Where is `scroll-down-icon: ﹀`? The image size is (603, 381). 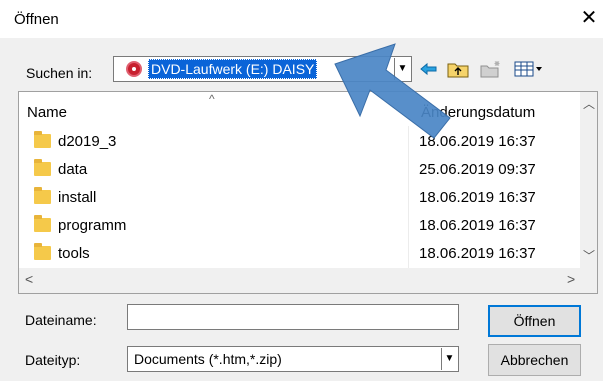 scroll-down-icon: ﹀ is located at coordinates (589, 255).